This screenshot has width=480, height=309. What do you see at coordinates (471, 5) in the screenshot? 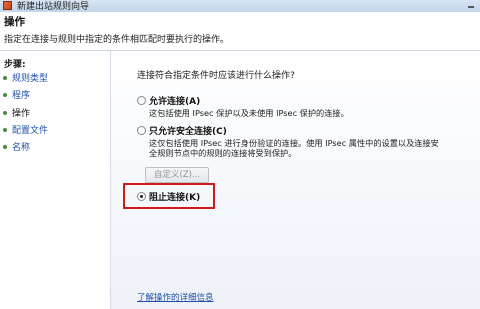
I see `minimize-icon` at bounding box center [471, 5].